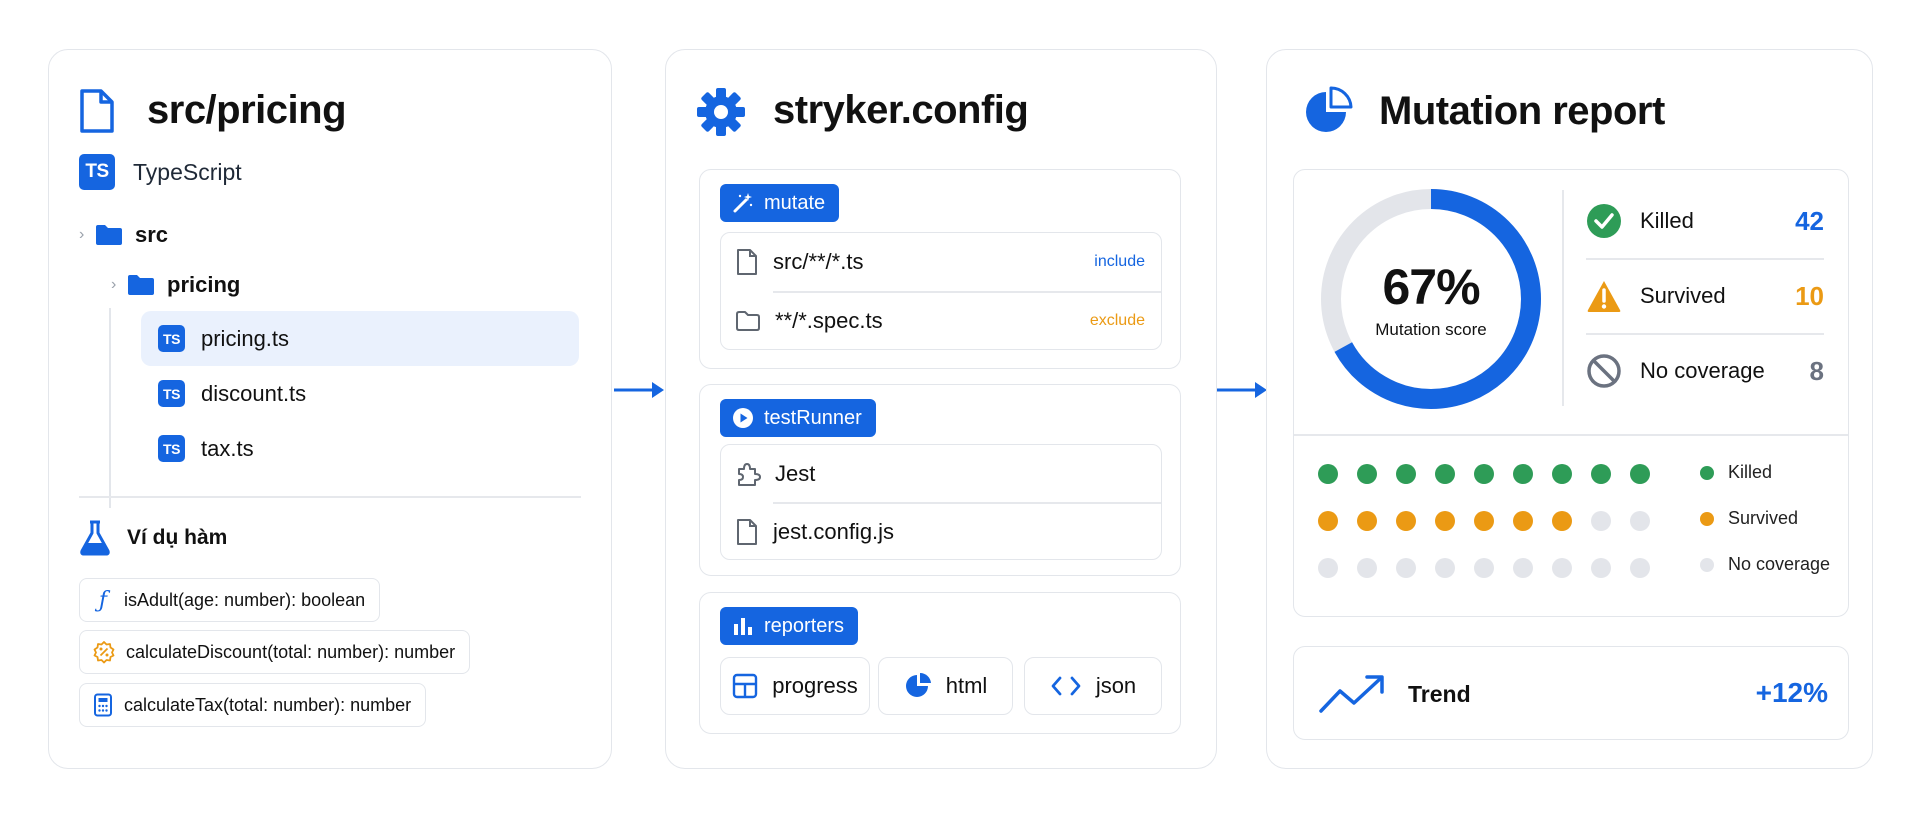 Image resolution: width=1920 pixels, height=823 pixels. I want to click on runner-value: Jest, so click(795, 473).